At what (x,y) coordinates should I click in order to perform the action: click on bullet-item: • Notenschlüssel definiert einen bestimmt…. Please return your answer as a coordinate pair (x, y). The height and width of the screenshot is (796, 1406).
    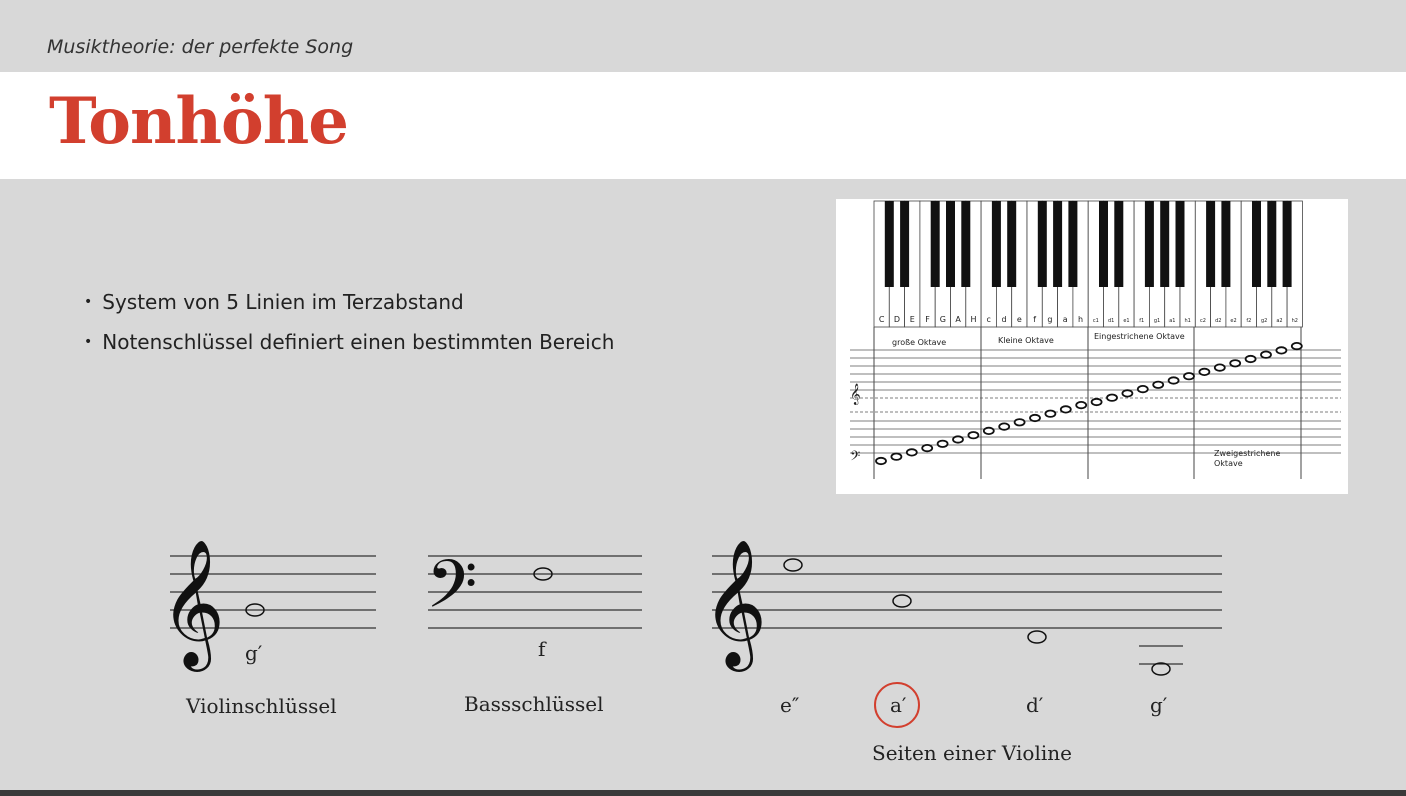
    Looking at the image, I should click on (349, 342).